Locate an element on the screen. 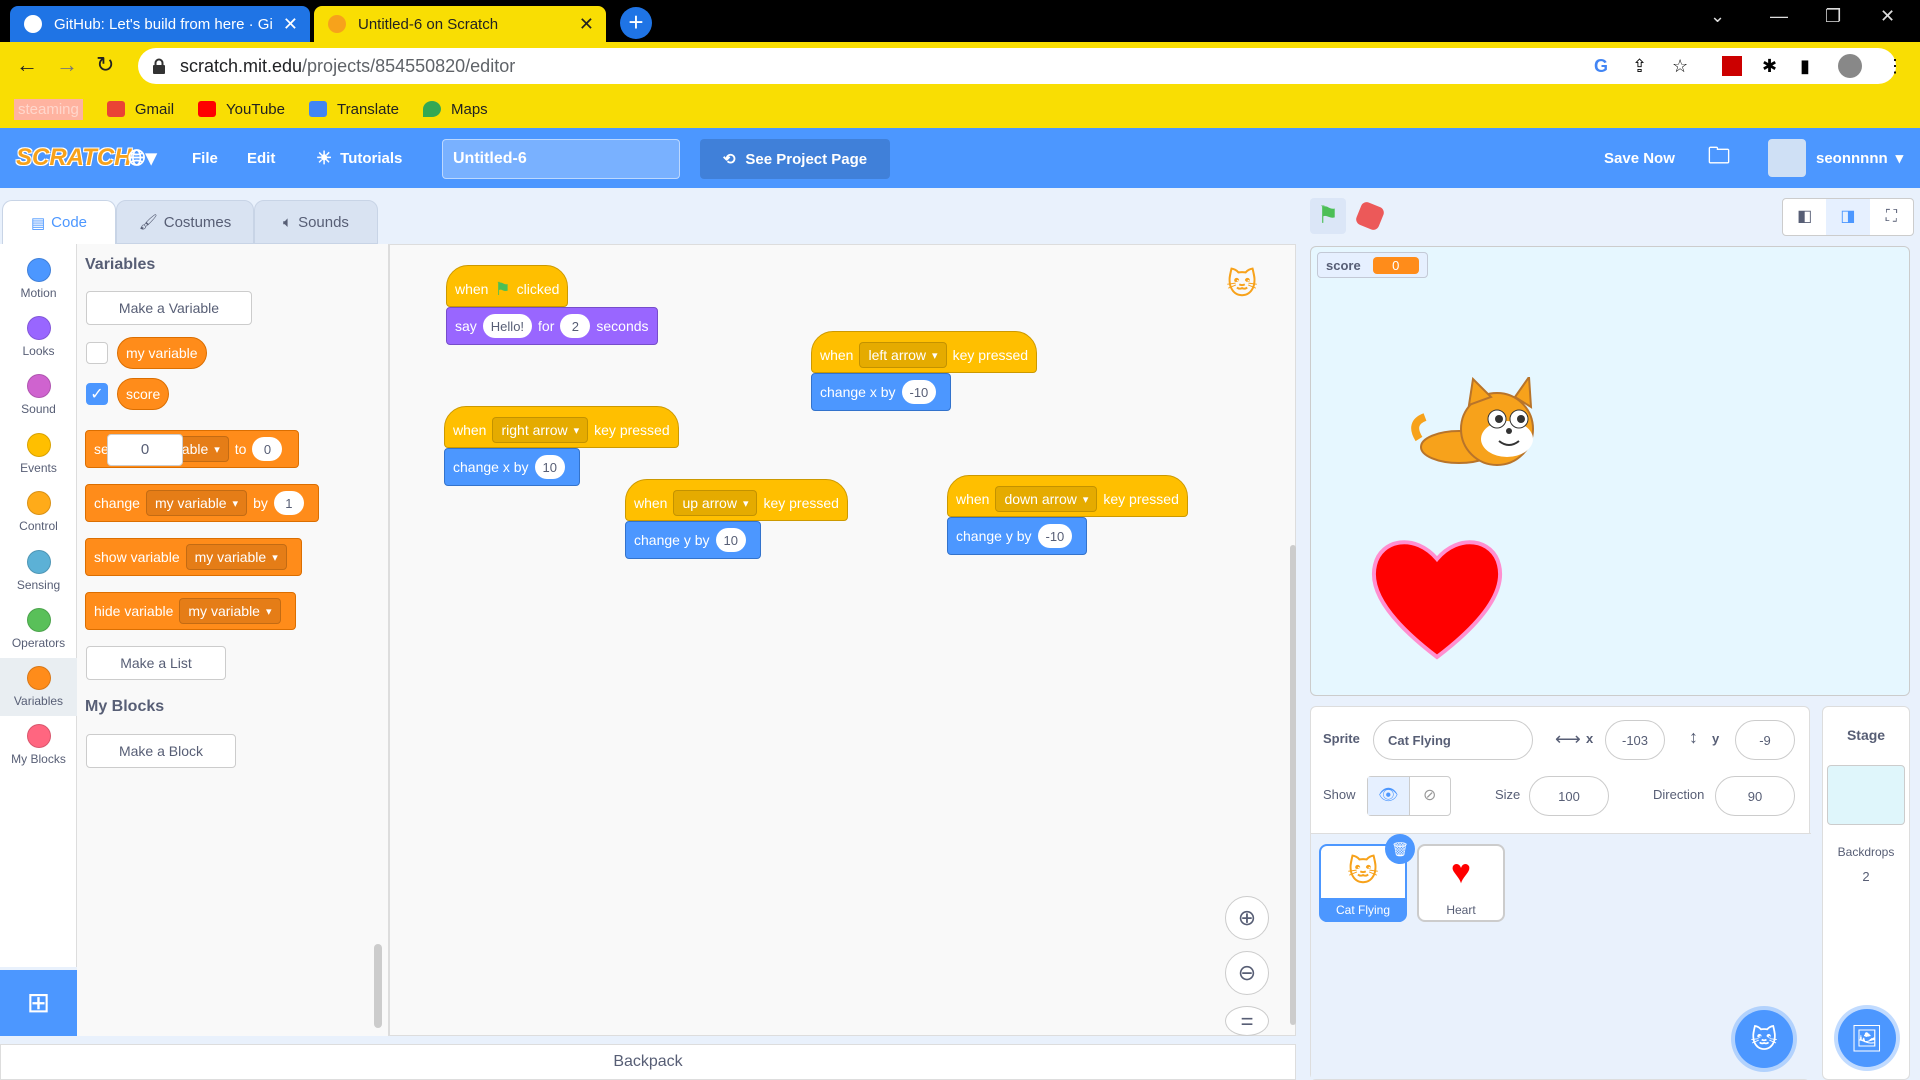 This screenshot has width=1920, height=1080. tab-costumes: 🖌︎ Costumes is located at coordinates (185, 222).